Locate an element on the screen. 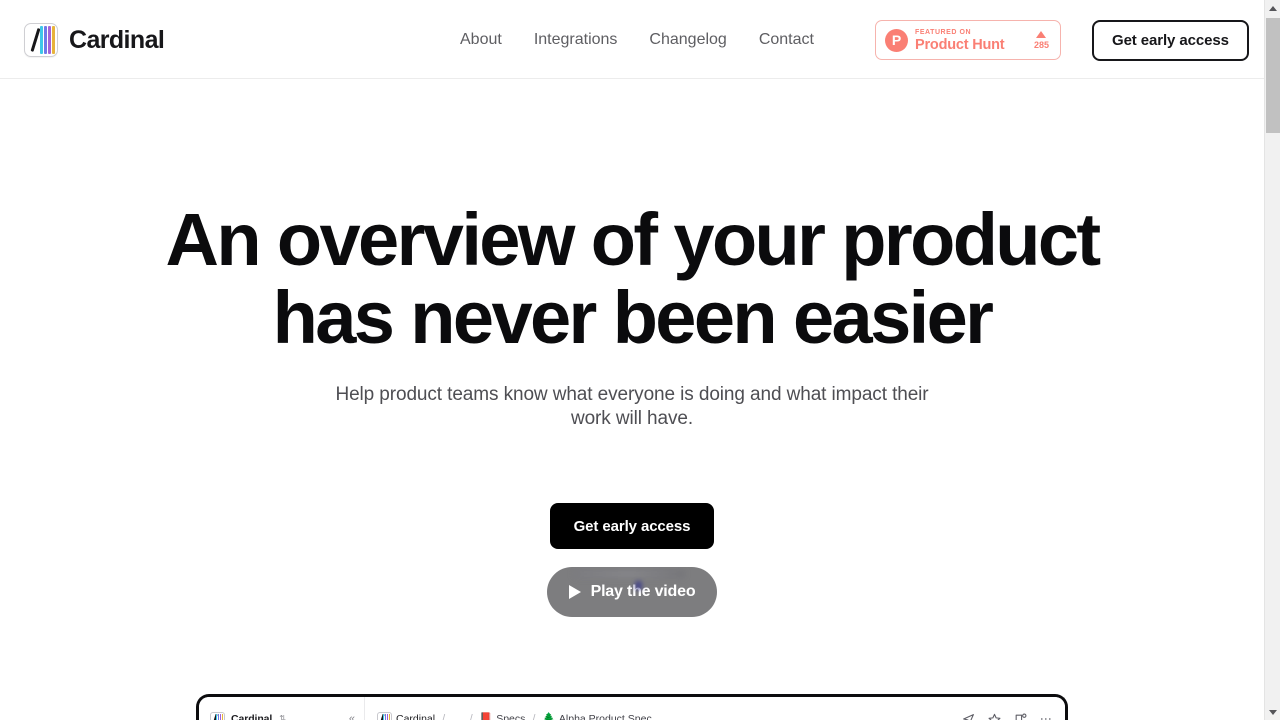  scrollbar-thumb is located at coordinates (1273, 75).